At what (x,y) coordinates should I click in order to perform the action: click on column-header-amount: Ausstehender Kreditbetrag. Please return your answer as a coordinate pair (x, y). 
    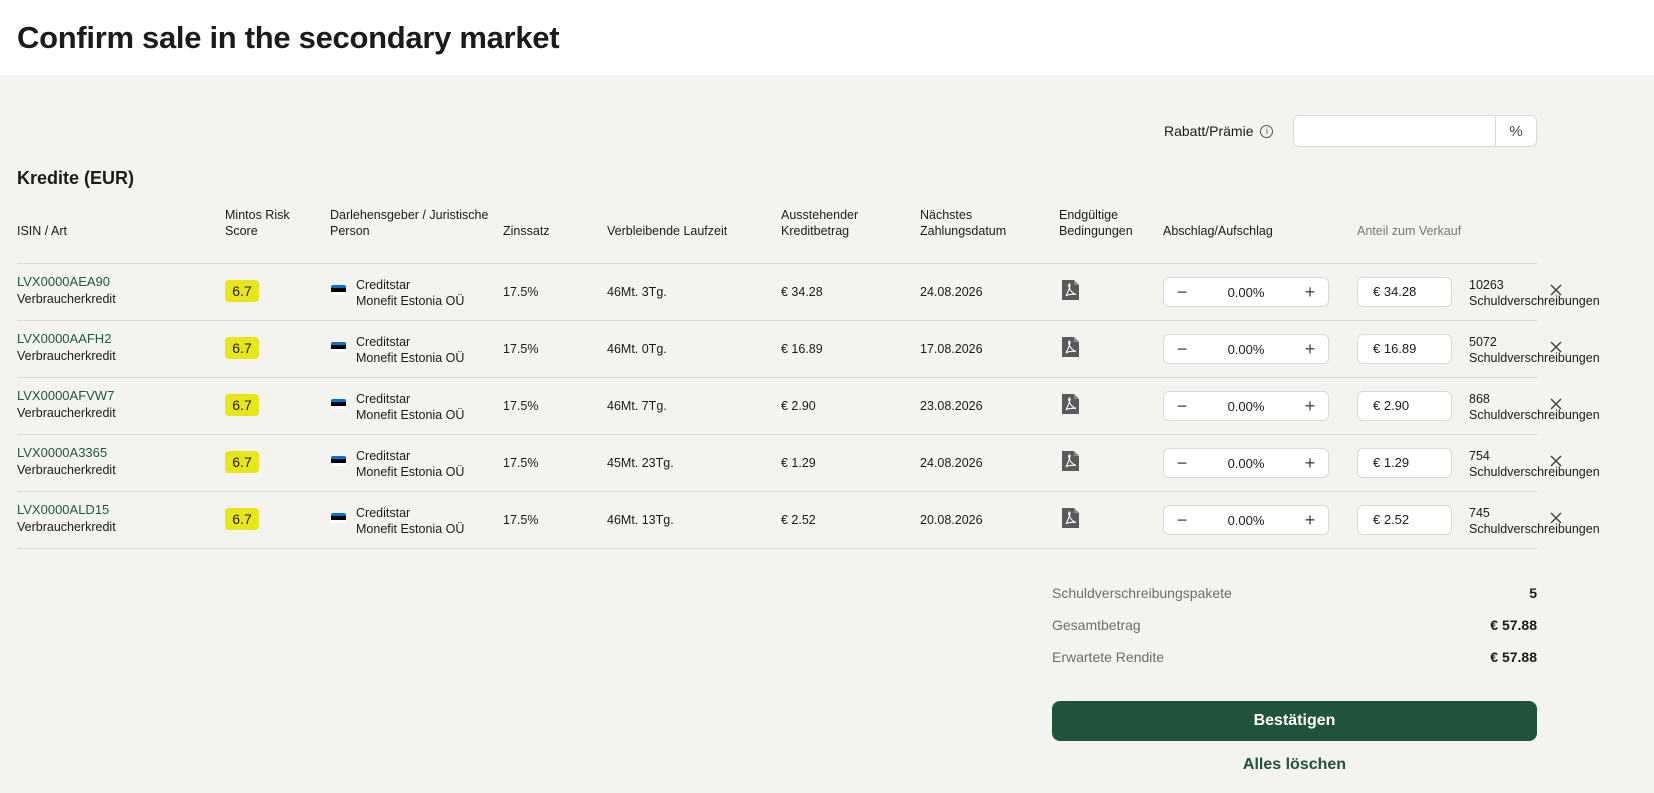
    Looking at the image, I should click on (819, 223).